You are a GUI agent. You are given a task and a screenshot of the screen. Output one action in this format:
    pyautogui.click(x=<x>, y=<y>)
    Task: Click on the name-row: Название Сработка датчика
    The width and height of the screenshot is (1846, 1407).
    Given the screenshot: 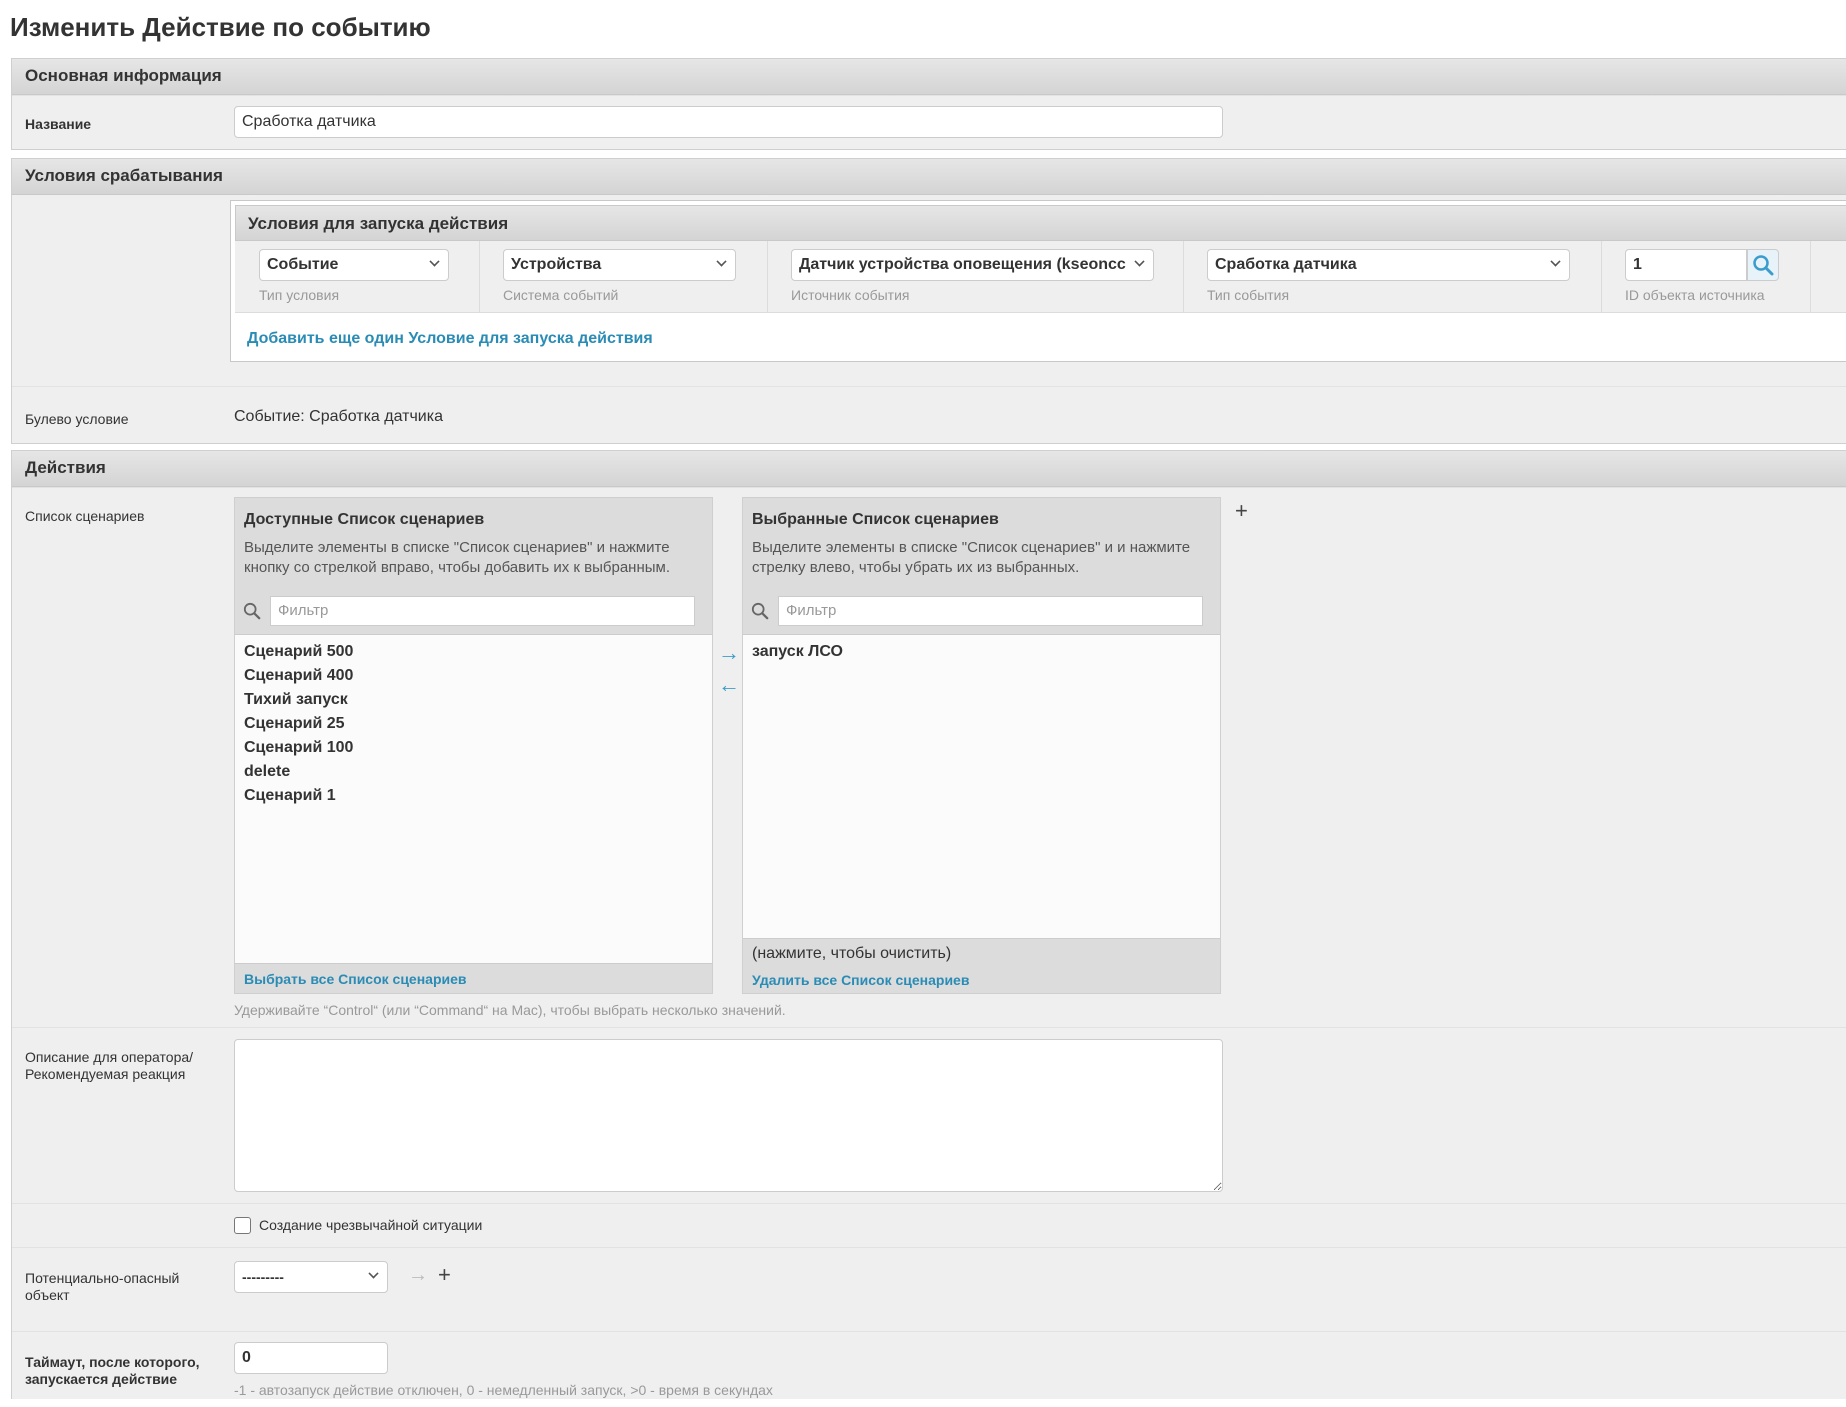 What is the action you would take?
    pyautogui.click(x=929, y=122)
    